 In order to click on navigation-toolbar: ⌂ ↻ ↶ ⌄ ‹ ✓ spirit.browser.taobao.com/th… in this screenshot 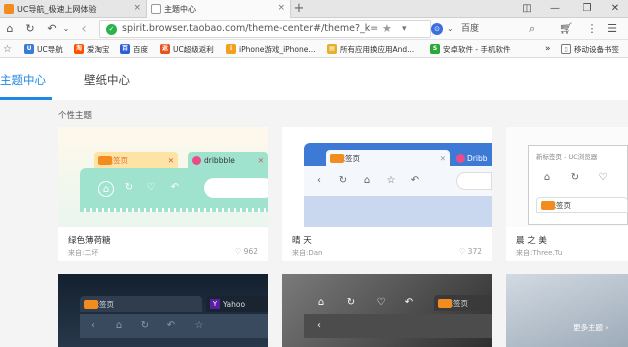, I will do `click(314, 29)`.